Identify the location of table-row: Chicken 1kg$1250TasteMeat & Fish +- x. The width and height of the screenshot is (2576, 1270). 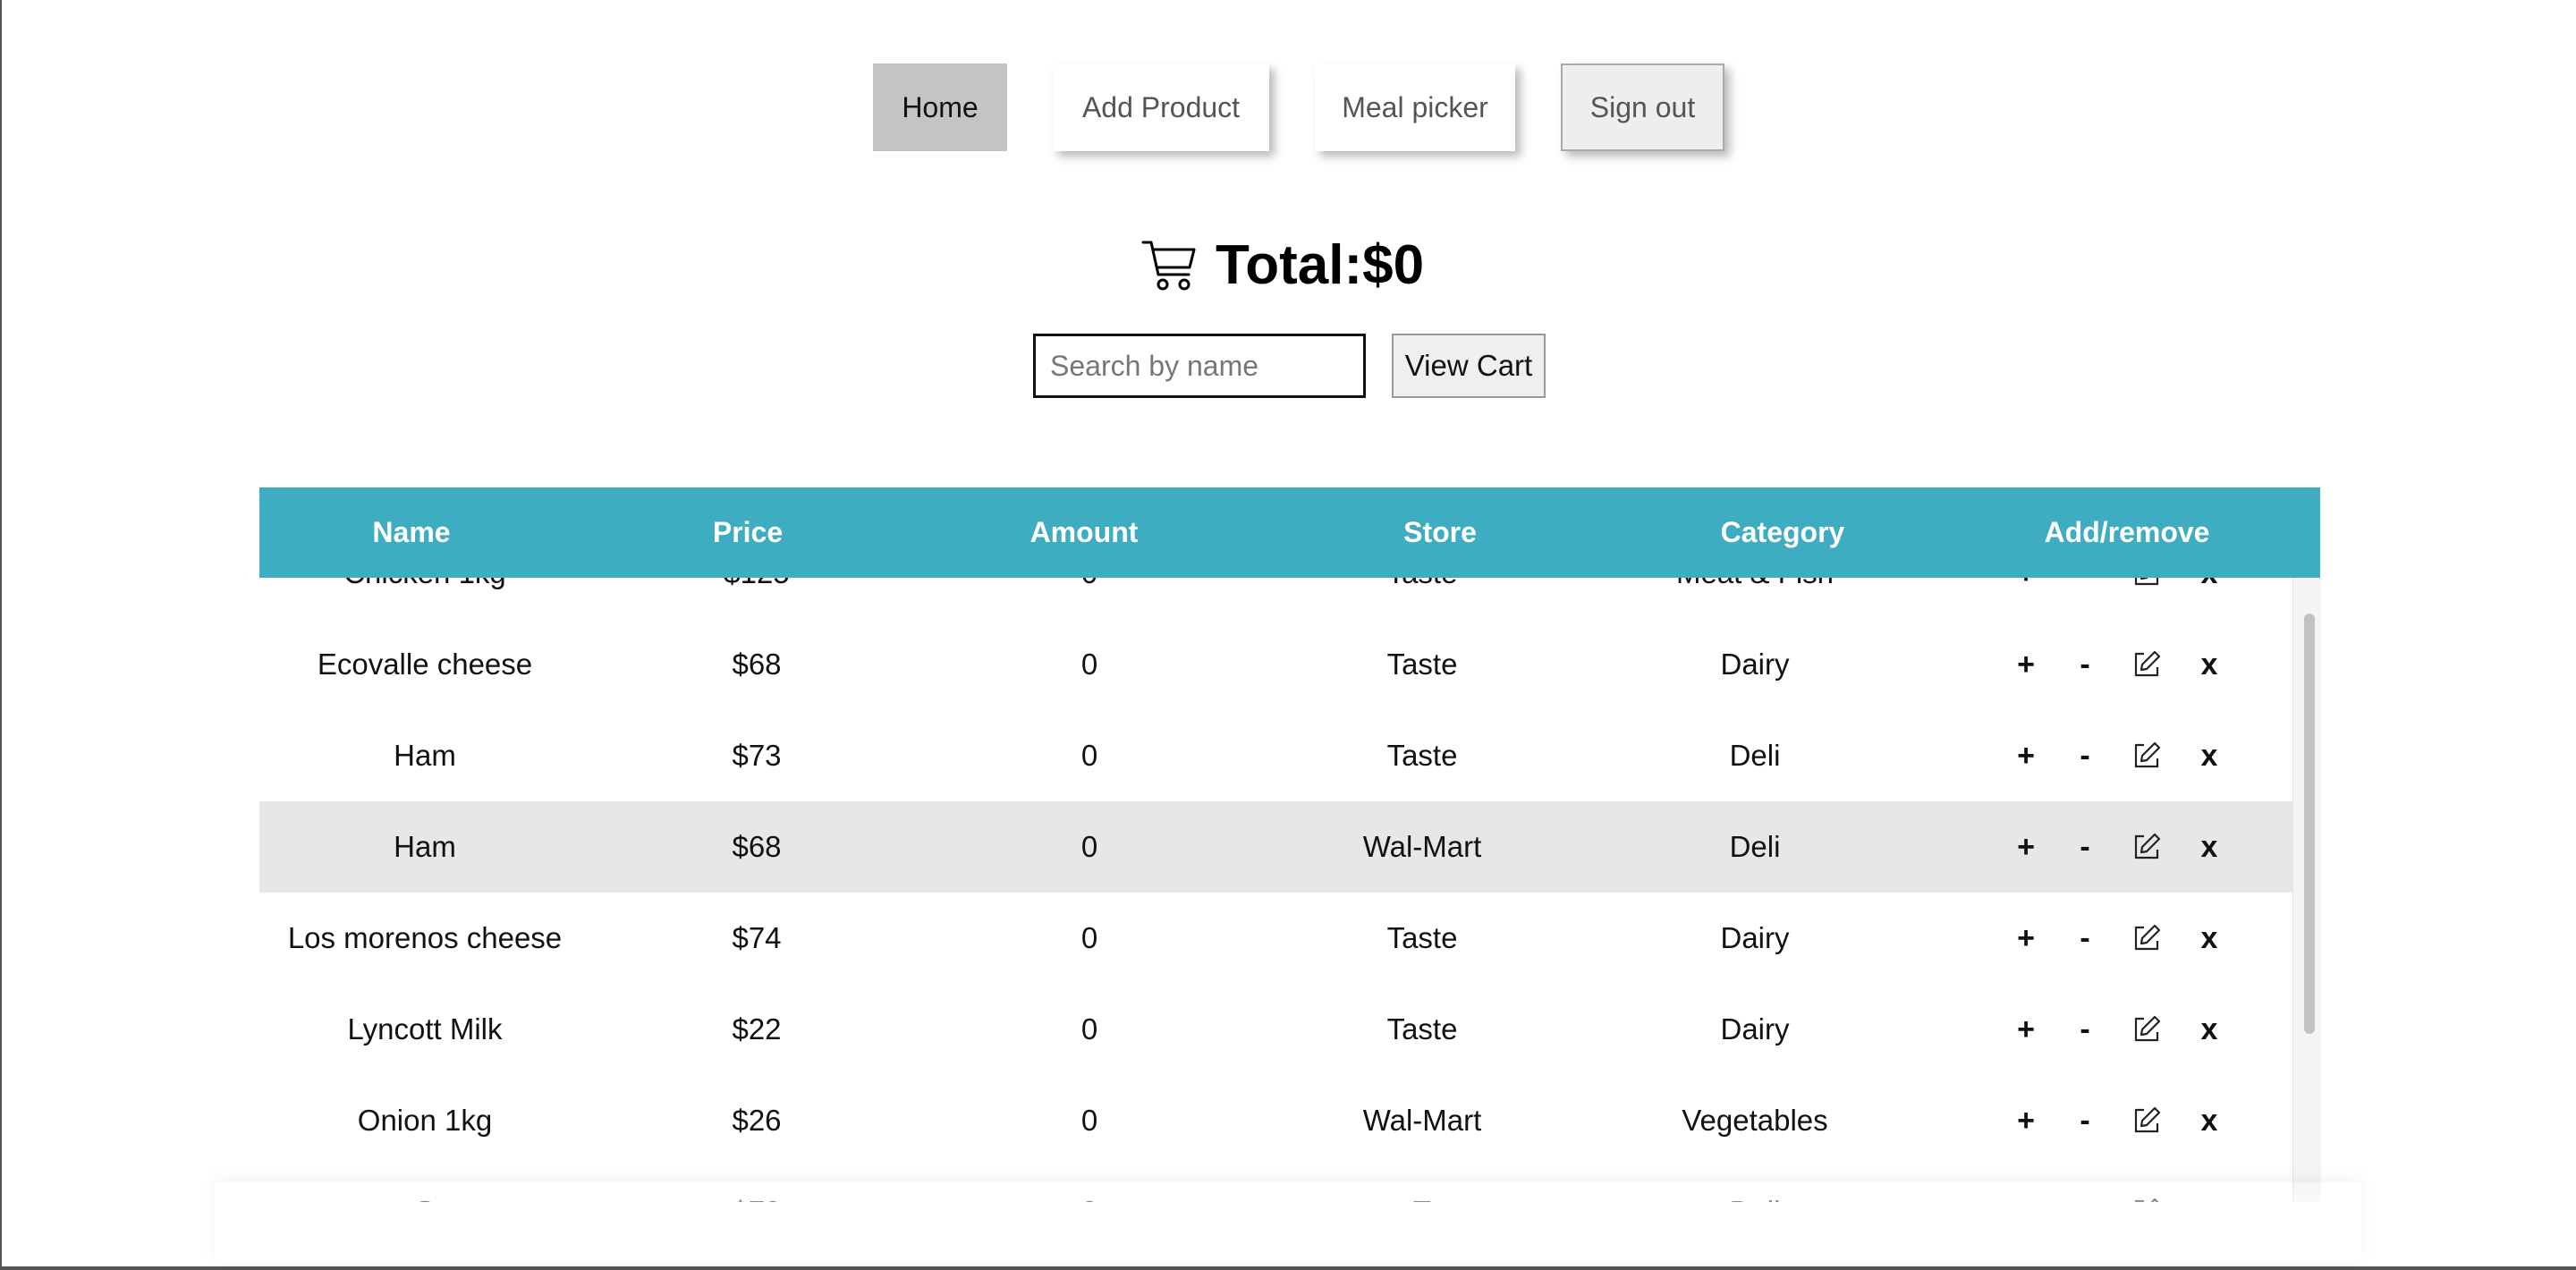
(1275, 600).